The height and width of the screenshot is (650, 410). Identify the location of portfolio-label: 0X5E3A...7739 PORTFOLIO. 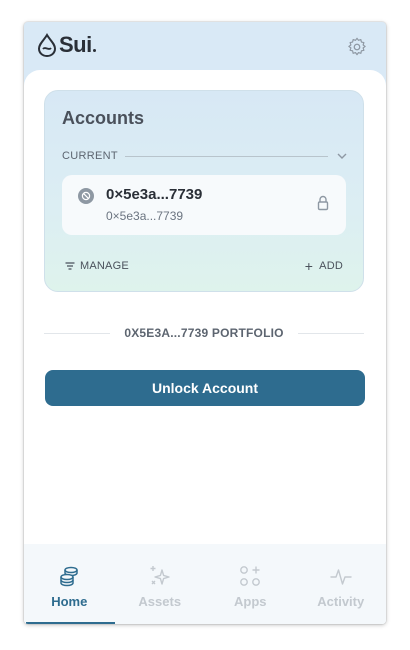
(204, 333).